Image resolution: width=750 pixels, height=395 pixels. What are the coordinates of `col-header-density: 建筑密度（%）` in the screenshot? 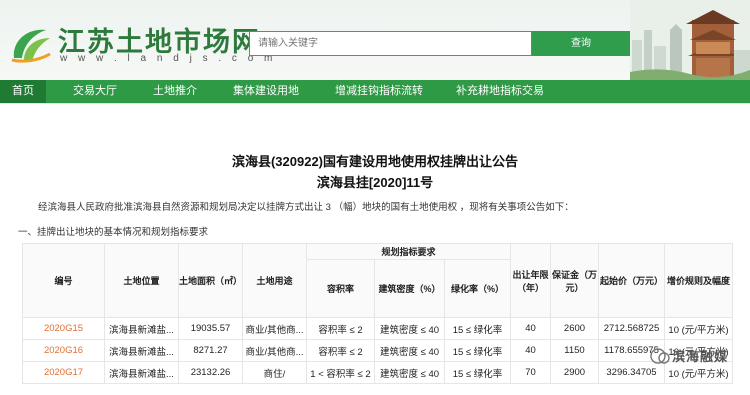 It's located at (409, 288).